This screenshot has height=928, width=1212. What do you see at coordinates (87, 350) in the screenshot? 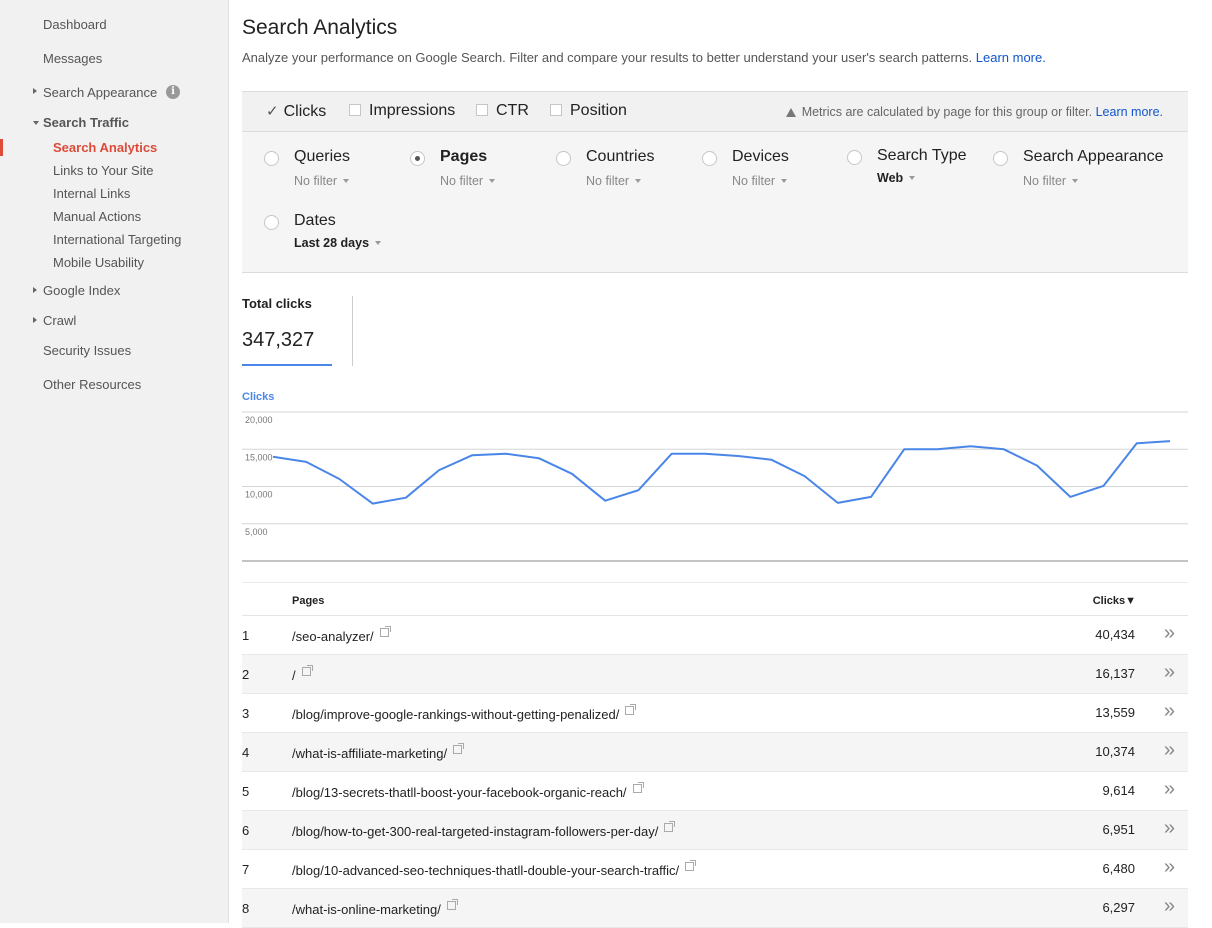
I see `sidebar-item-security-issues: Security Issues` at bounding box center [87, 350].